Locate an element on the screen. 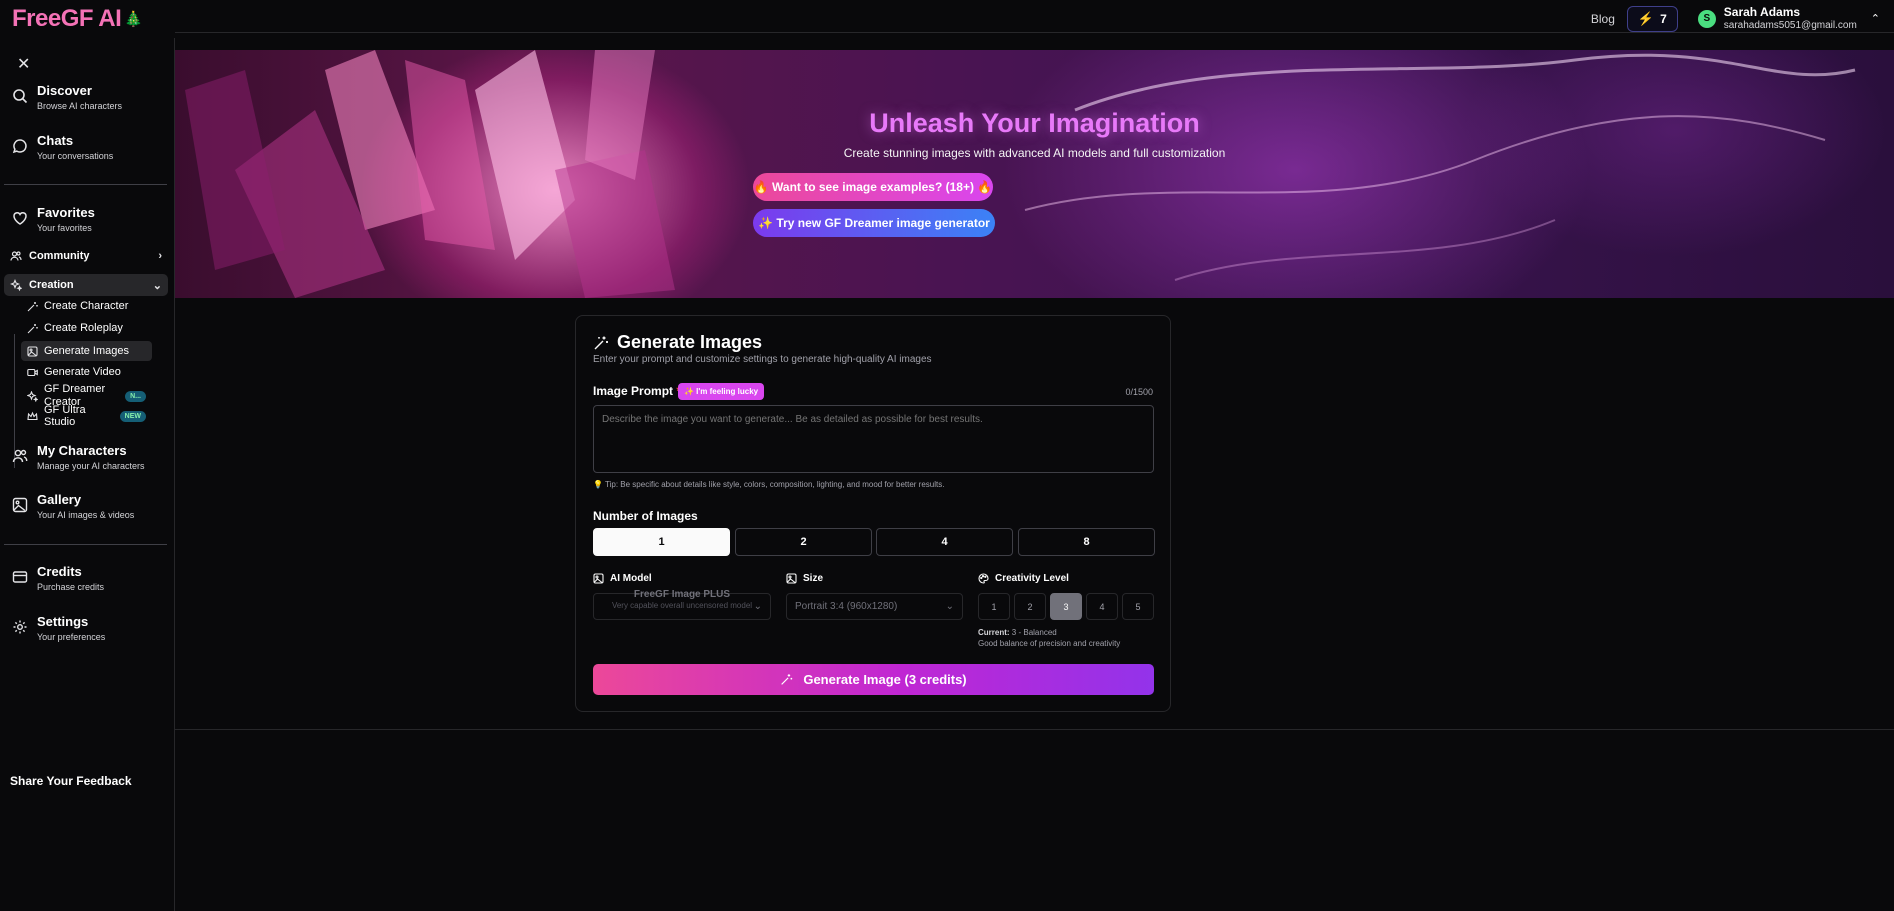  size-label: Size is located at coordinates (804, 578).